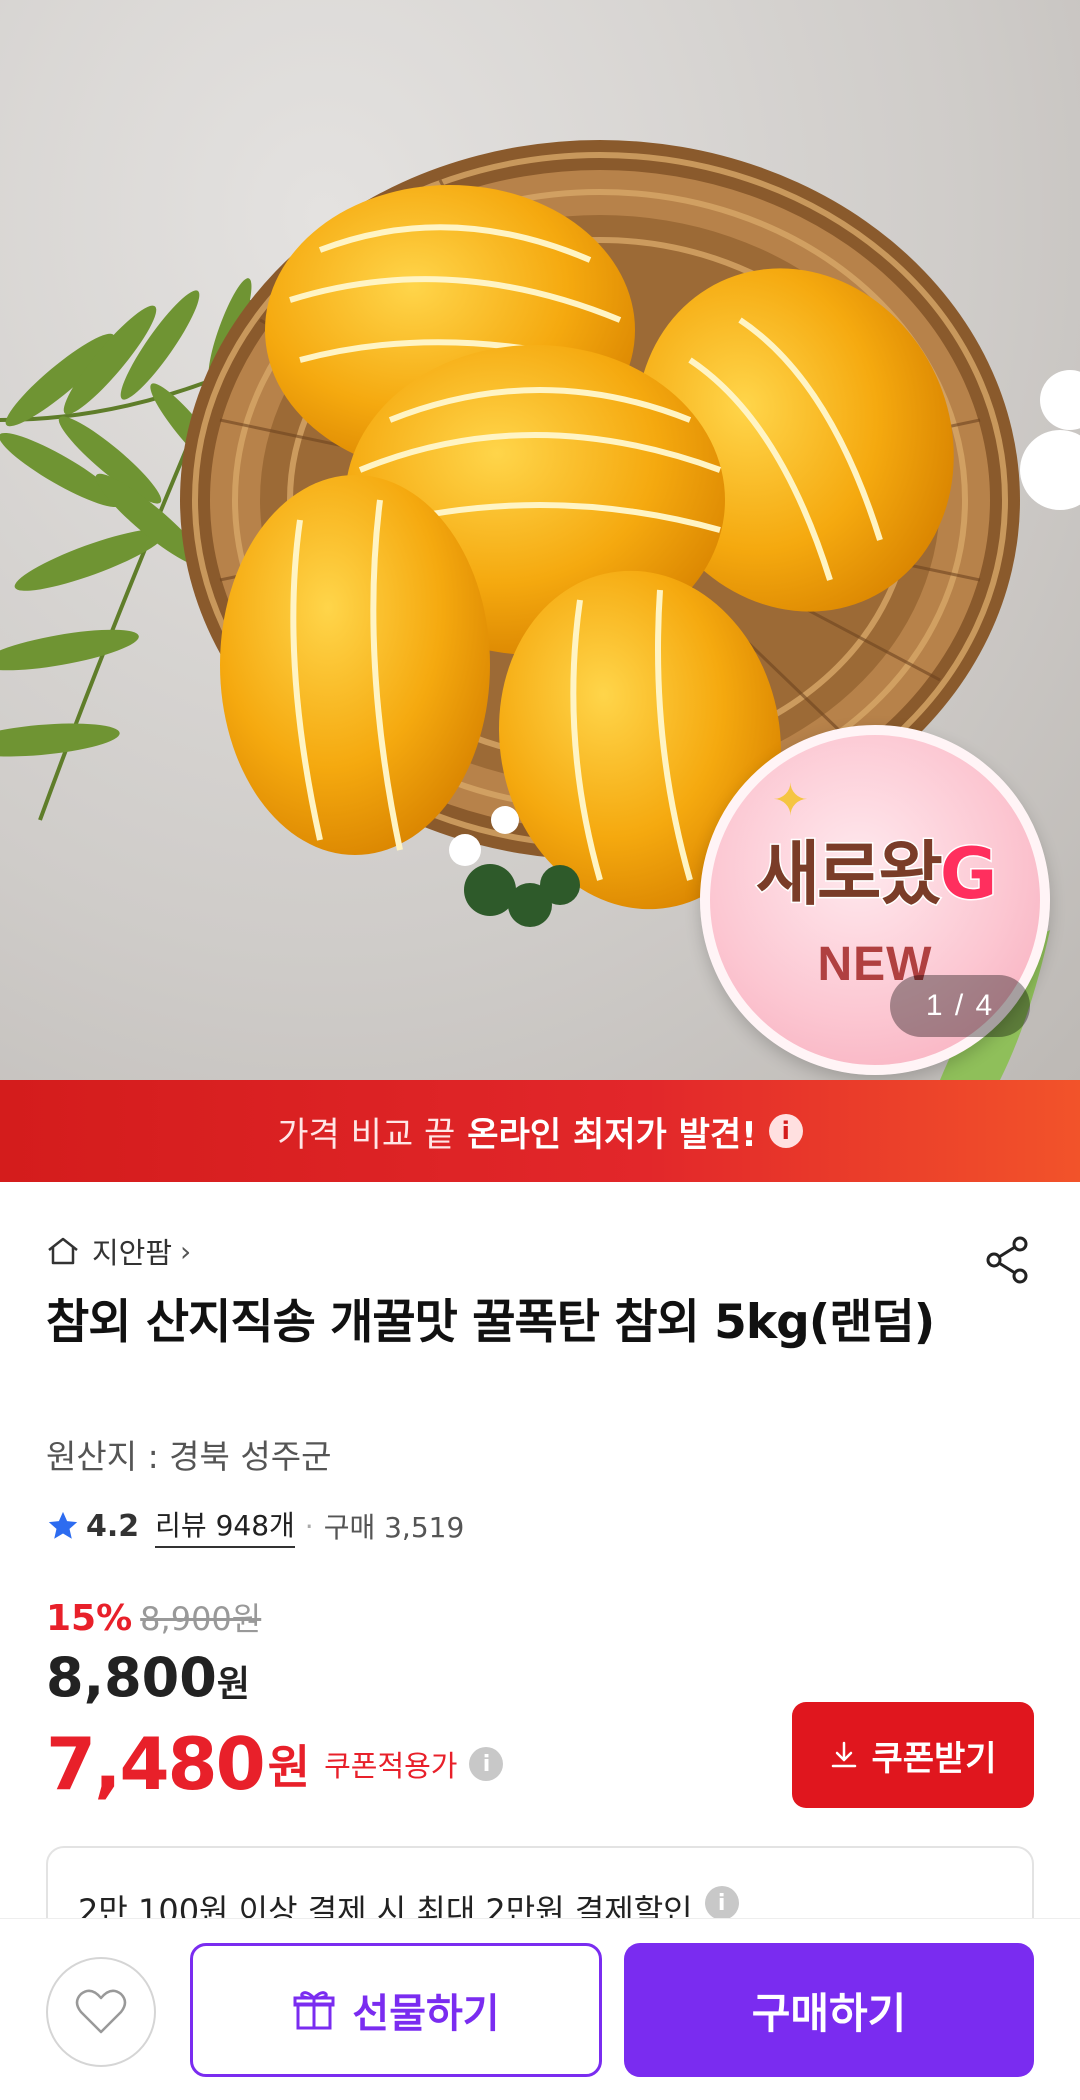 The image size is (1080, 2100). I want to click on coupon-info-icon: i, so click(486, 1764).